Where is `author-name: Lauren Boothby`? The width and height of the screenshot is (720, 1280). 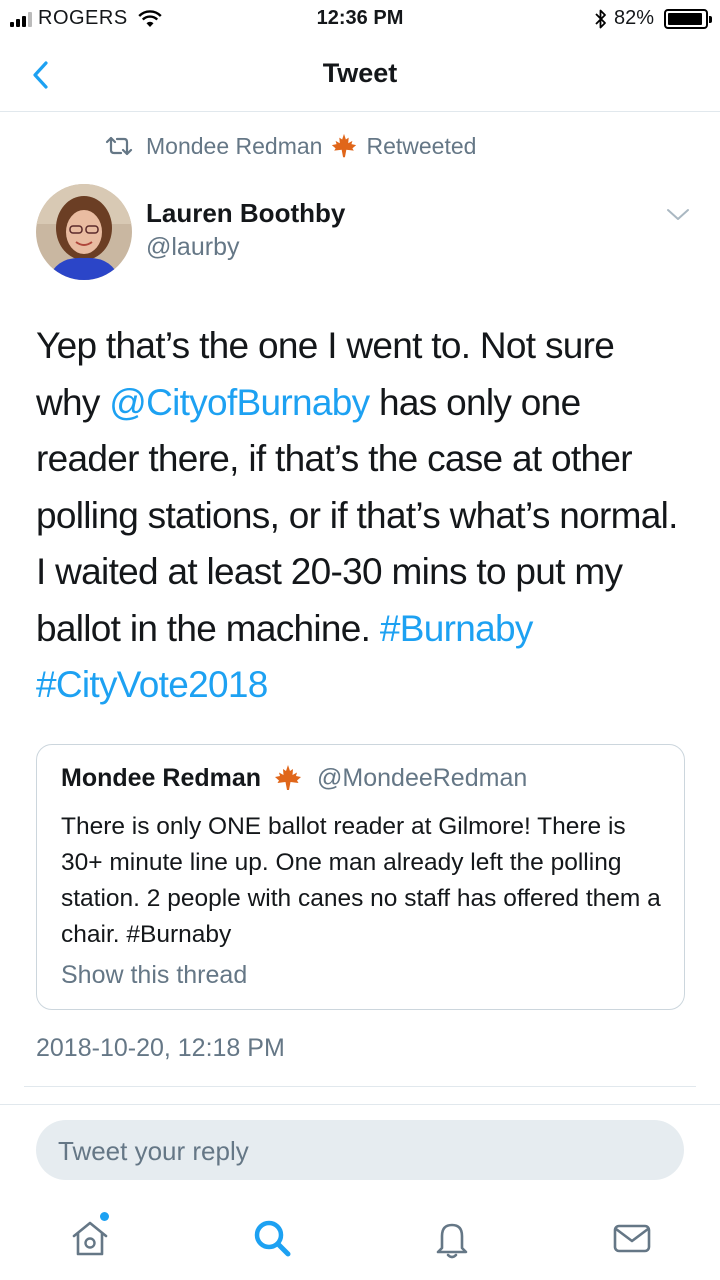
author-name: Lauren Boothby is located at coordinates (245, 213).